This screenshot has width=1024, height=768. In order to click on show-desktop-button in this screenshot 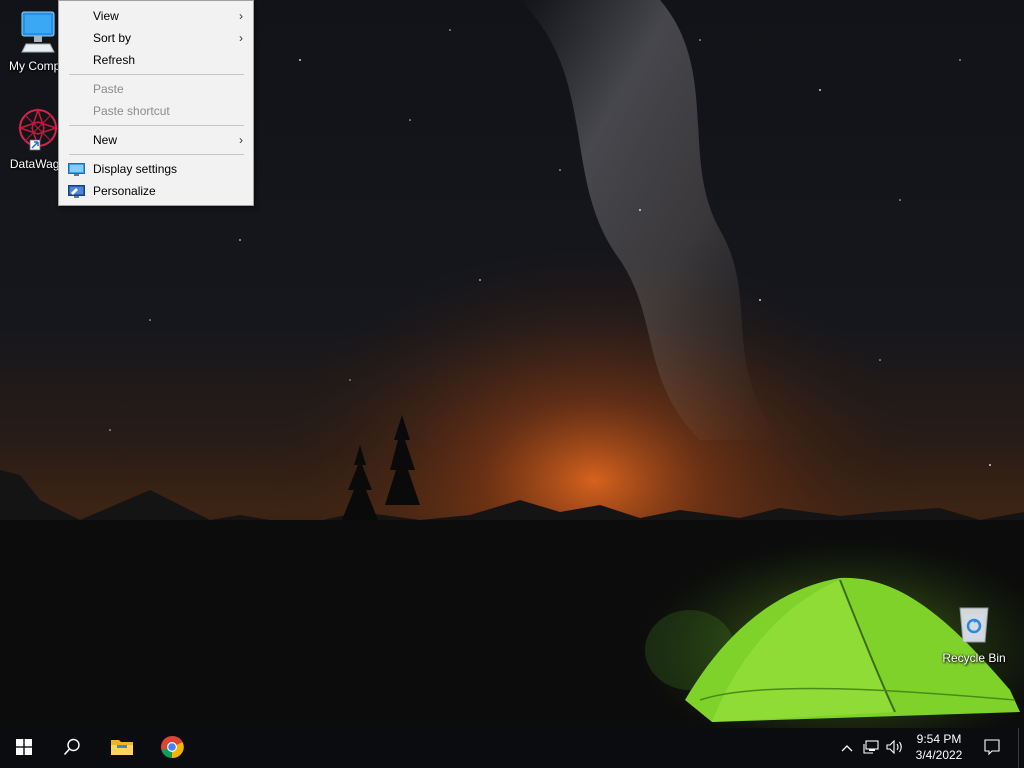, I will do `click(1021, 748)`.